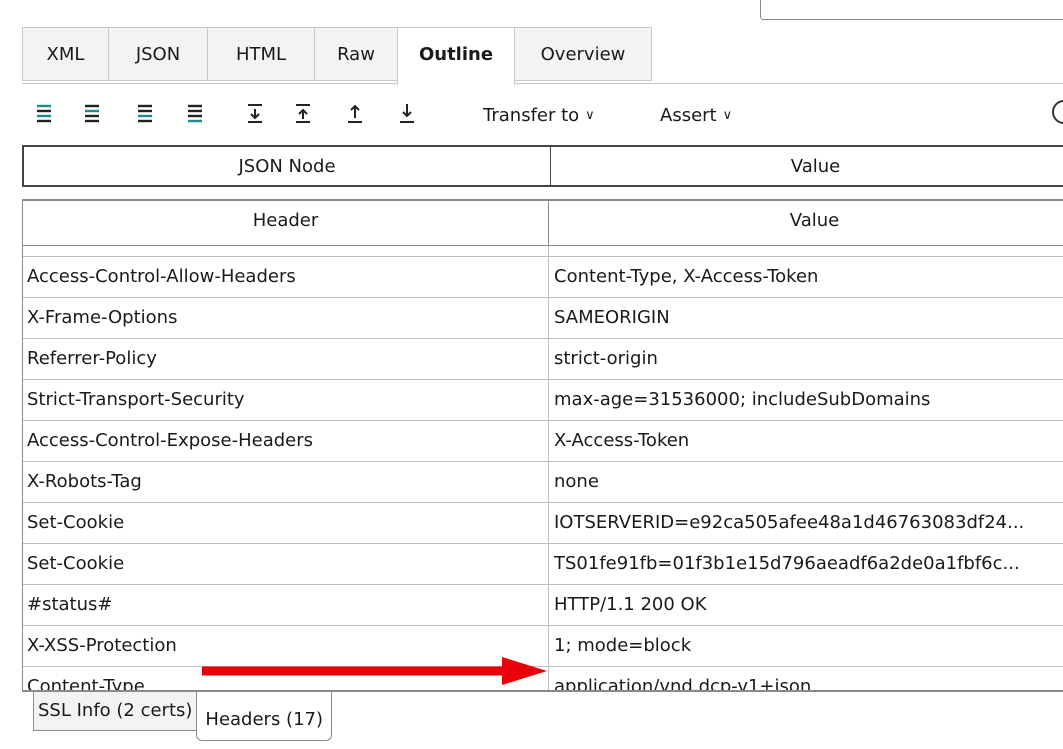 This screenshot has height=749, width=1063. What do you see at coordinates (197, 114) in the screenshot?
I see `collapse-level-icon` at bounding box center [197, 114].